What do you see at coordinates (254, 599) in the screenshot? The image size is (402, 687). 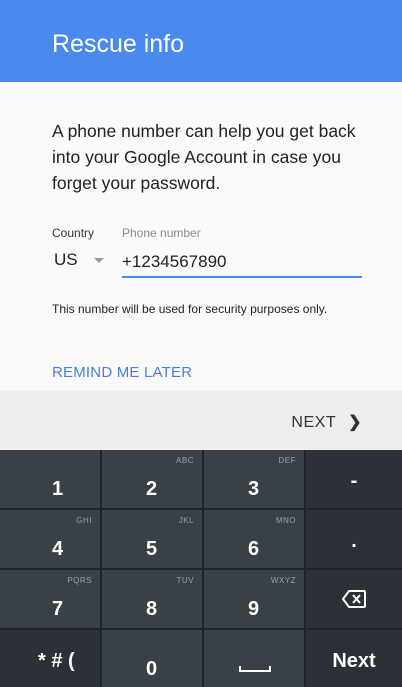 I see `key-9: WXYZ 9` at bounding box center [254, 599].